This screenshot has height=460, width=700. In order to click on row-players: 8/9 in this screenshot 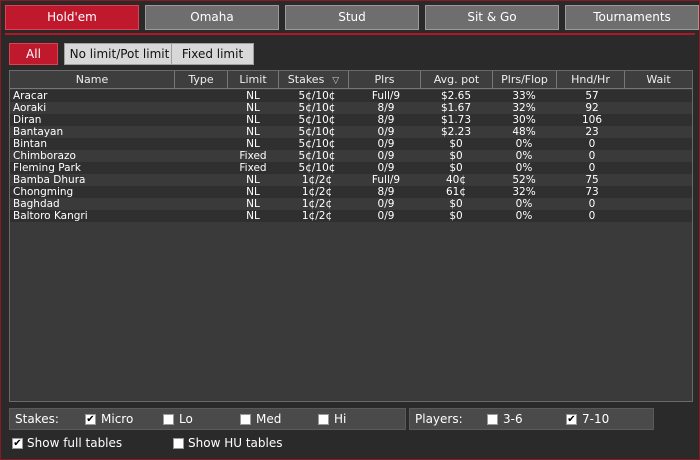, I will do `click(386, 108)`.